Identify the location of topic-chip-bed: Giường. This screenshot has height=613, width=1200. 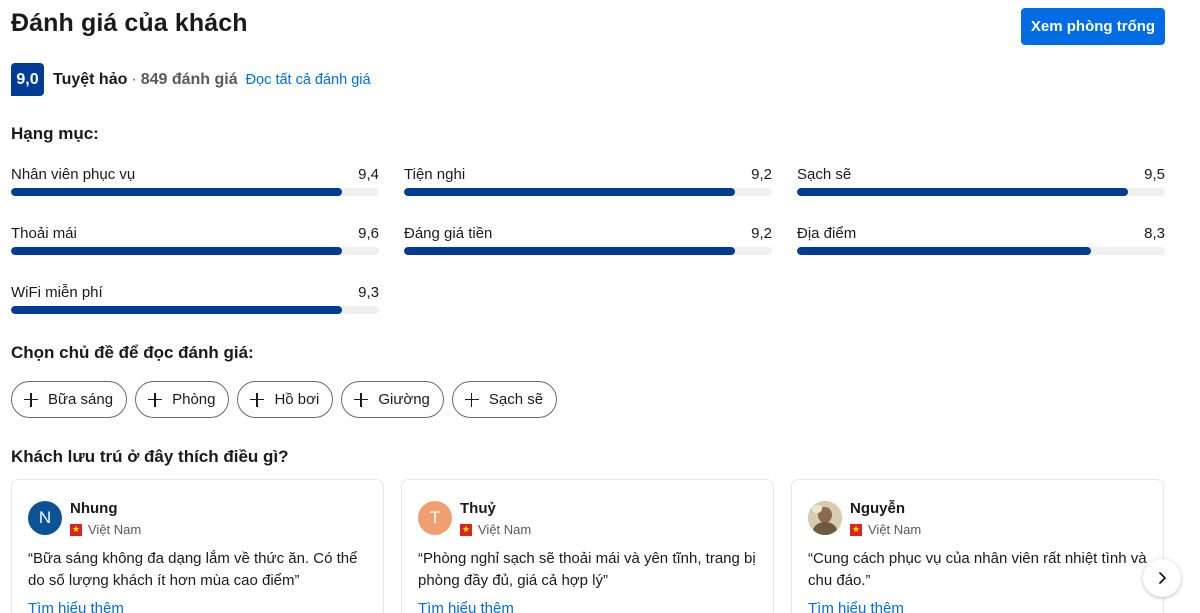
(392, 399).